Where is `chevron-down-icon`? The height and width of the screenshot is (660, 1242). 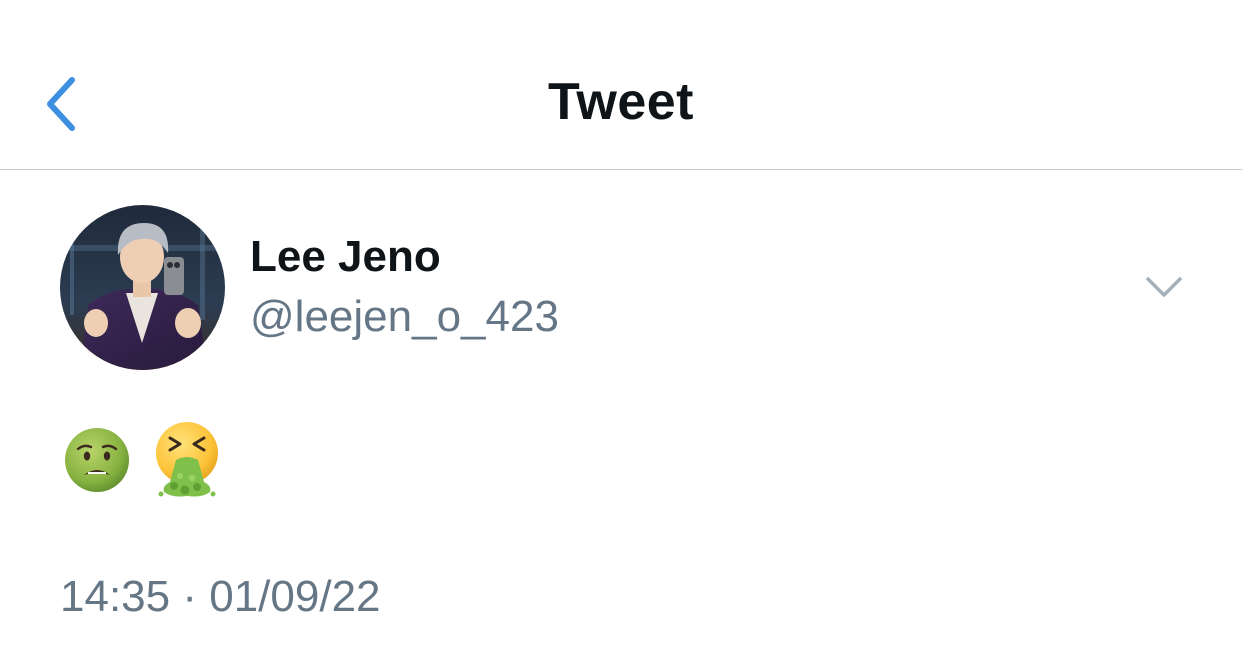 chevron-down-icon is located at coordinates (1164, 287).